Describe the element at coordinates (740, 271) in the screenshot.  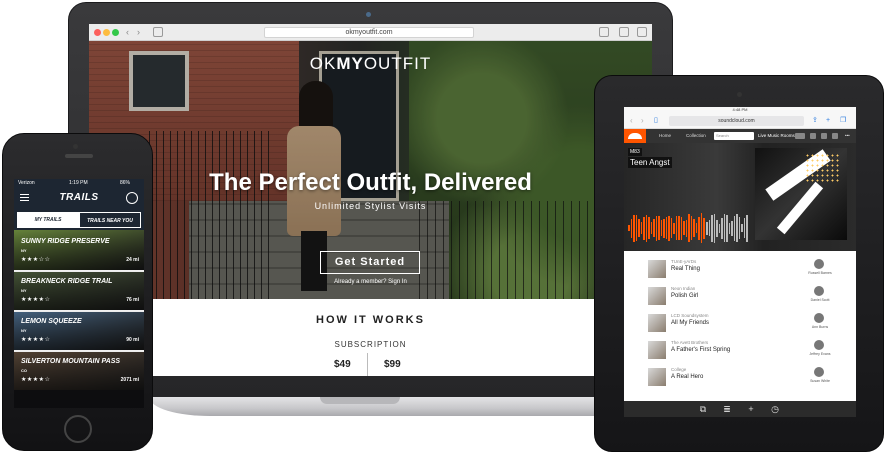
I see `list-item: TUnE-yArDs Real Thing Russell Barnes` at that location.